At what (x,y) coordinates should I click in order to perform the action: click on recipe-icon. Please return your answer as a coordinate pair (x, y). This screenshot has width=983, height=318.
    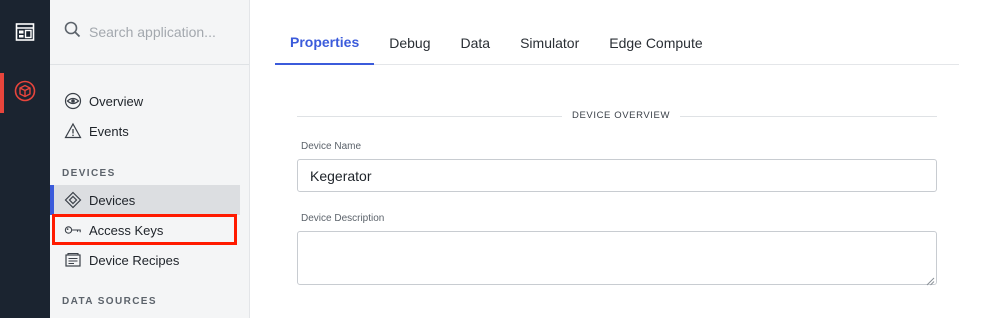
    Looking at the image, I should click on (73, 260).